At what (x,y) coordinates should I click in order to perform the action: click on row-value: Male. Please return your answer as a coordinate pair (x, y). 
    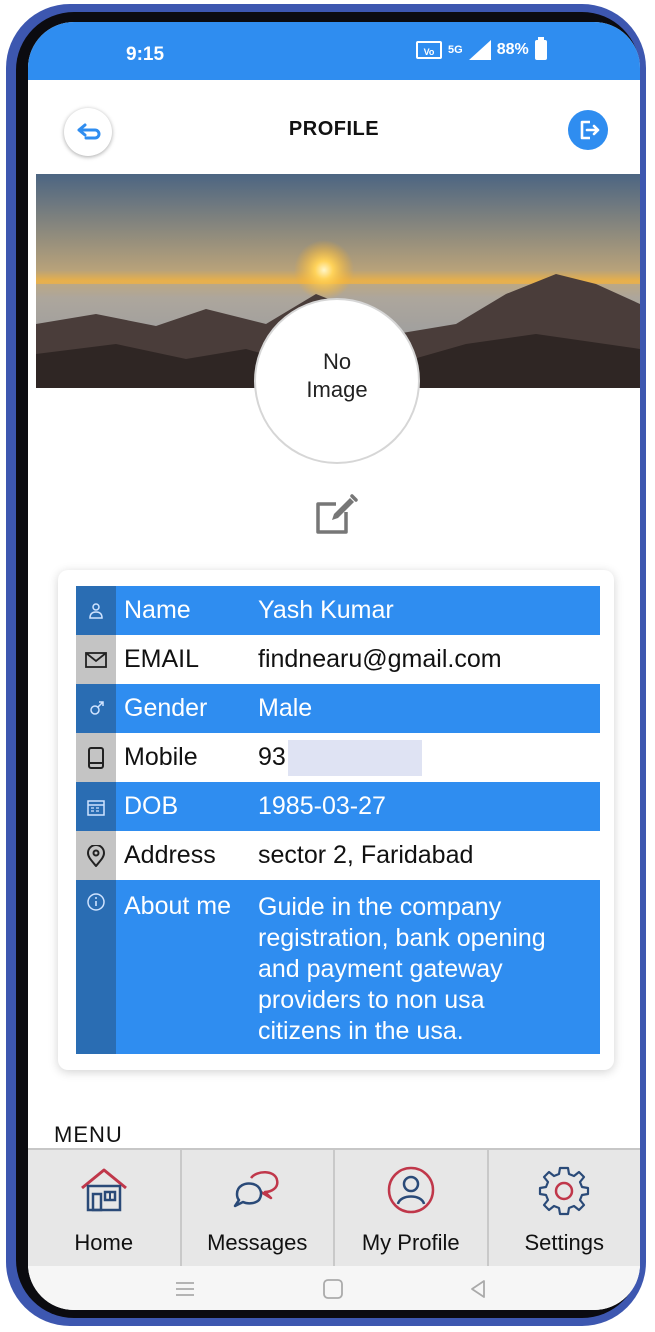
    Looking at the image, I should click on (285, 708).